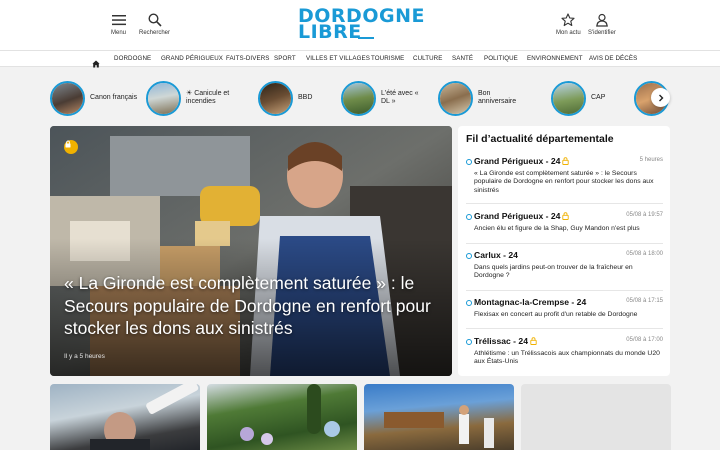  Describe the element at coordinates (568, 20) in the screenshot. I see `star-icon` at that location.